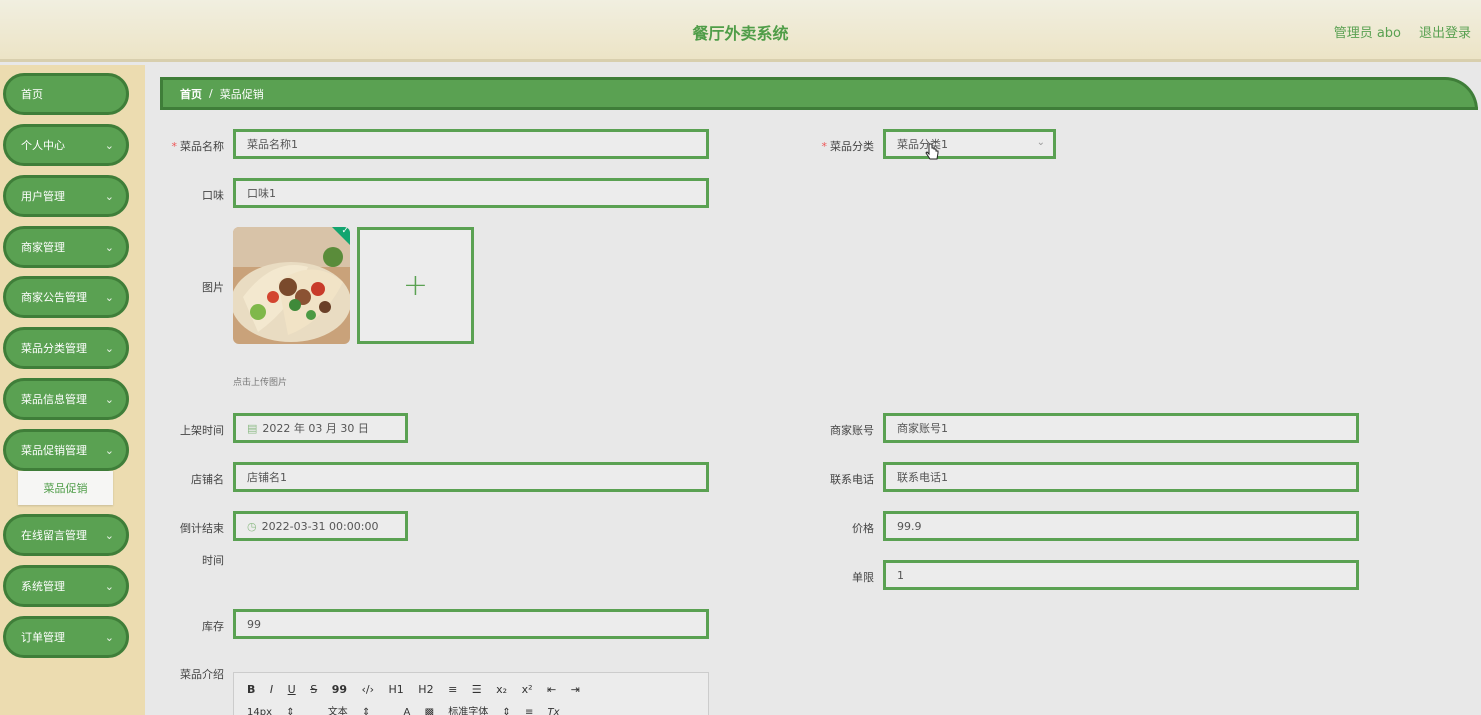  I want to click on italic-button: I, so click(271, 689).